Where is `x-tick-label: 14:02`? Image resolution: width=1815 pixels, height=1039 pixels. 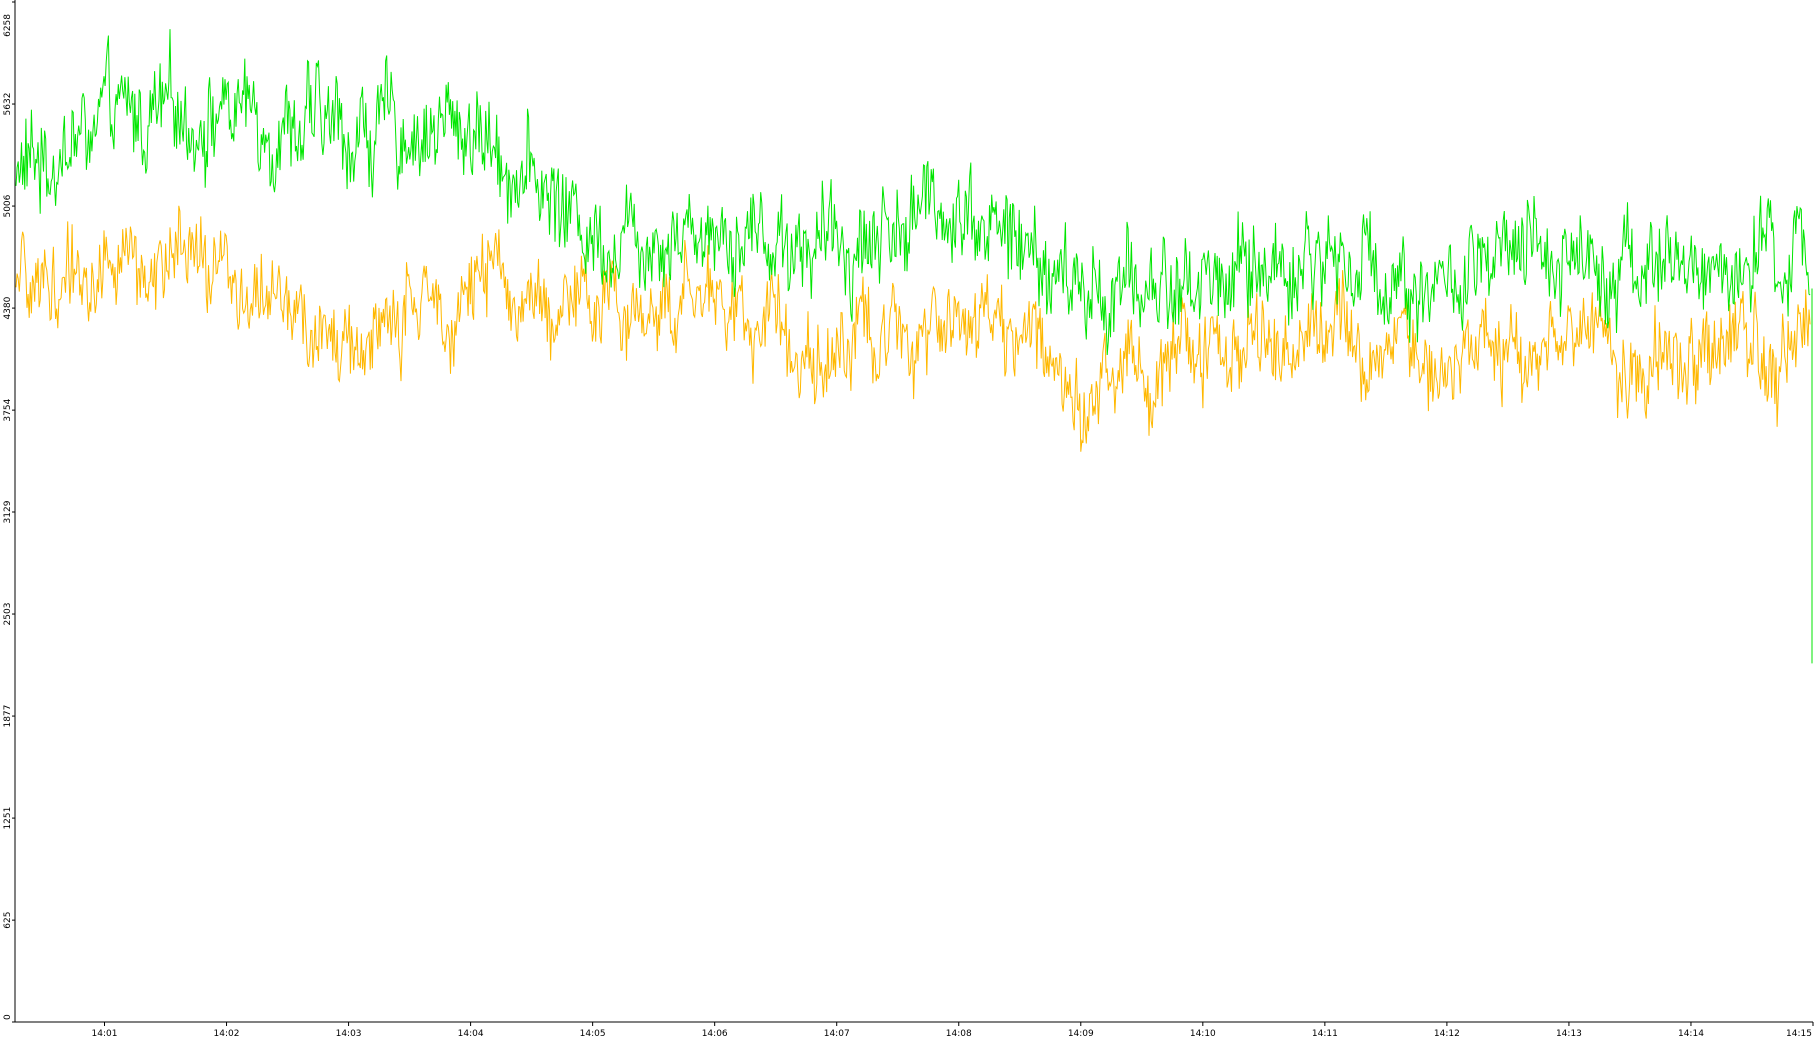 x-tick-label: 14:02 is located at coordinates (227, 1034).